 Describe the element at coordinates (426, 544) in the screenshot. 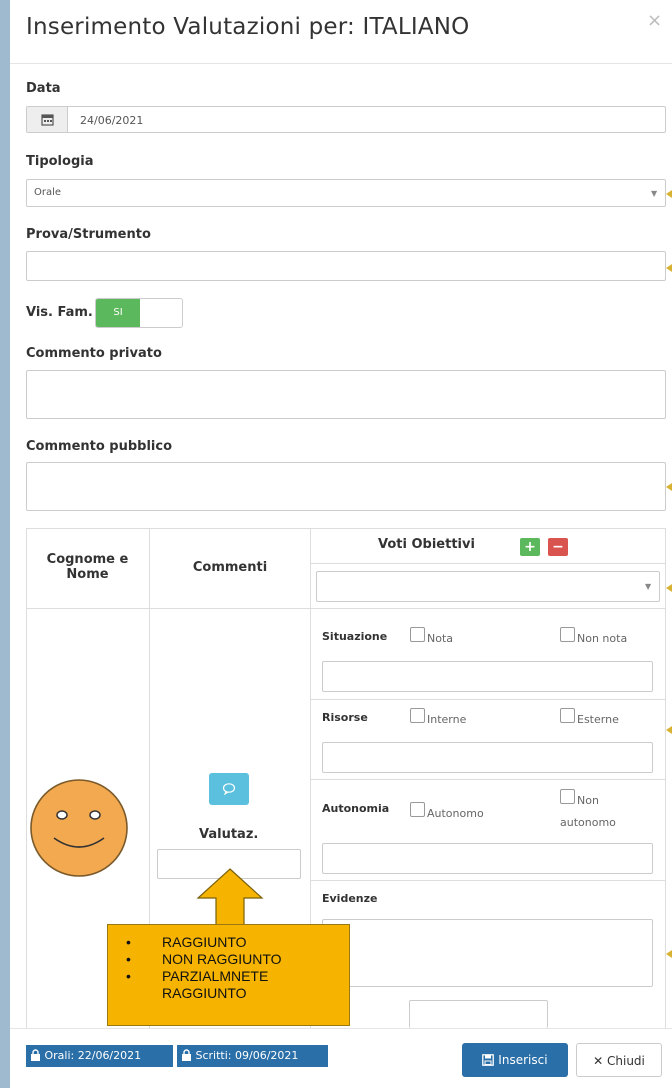

I see `col-header-voti: Voti Obiettivi` at that location.